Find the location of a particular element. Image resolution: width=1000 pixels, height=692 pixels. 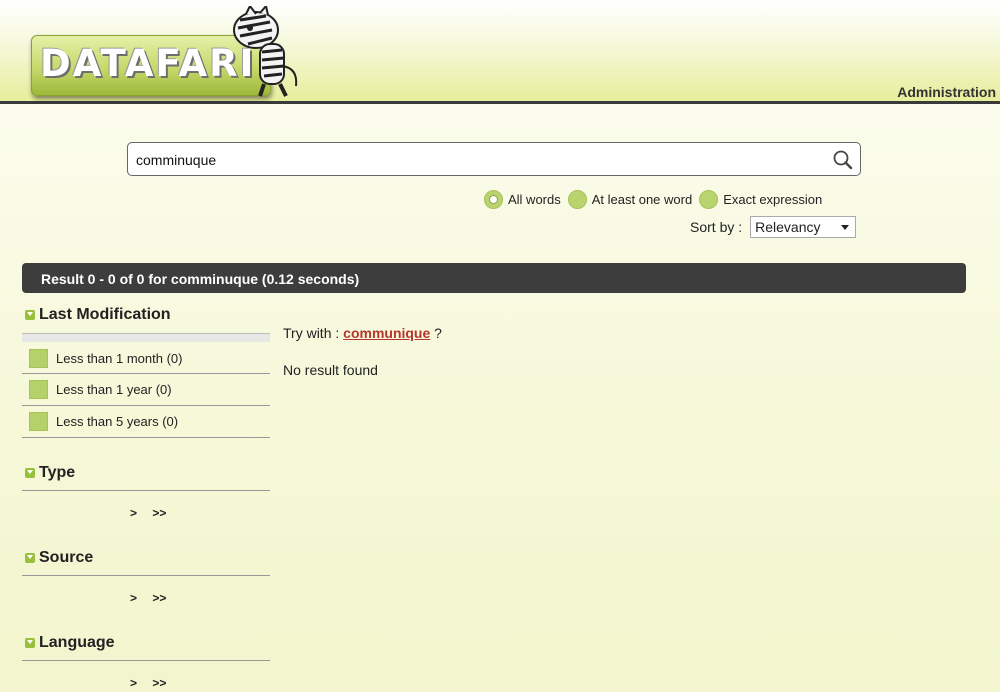

facet-pager-source: > >> is located at coordinates (154, 598).